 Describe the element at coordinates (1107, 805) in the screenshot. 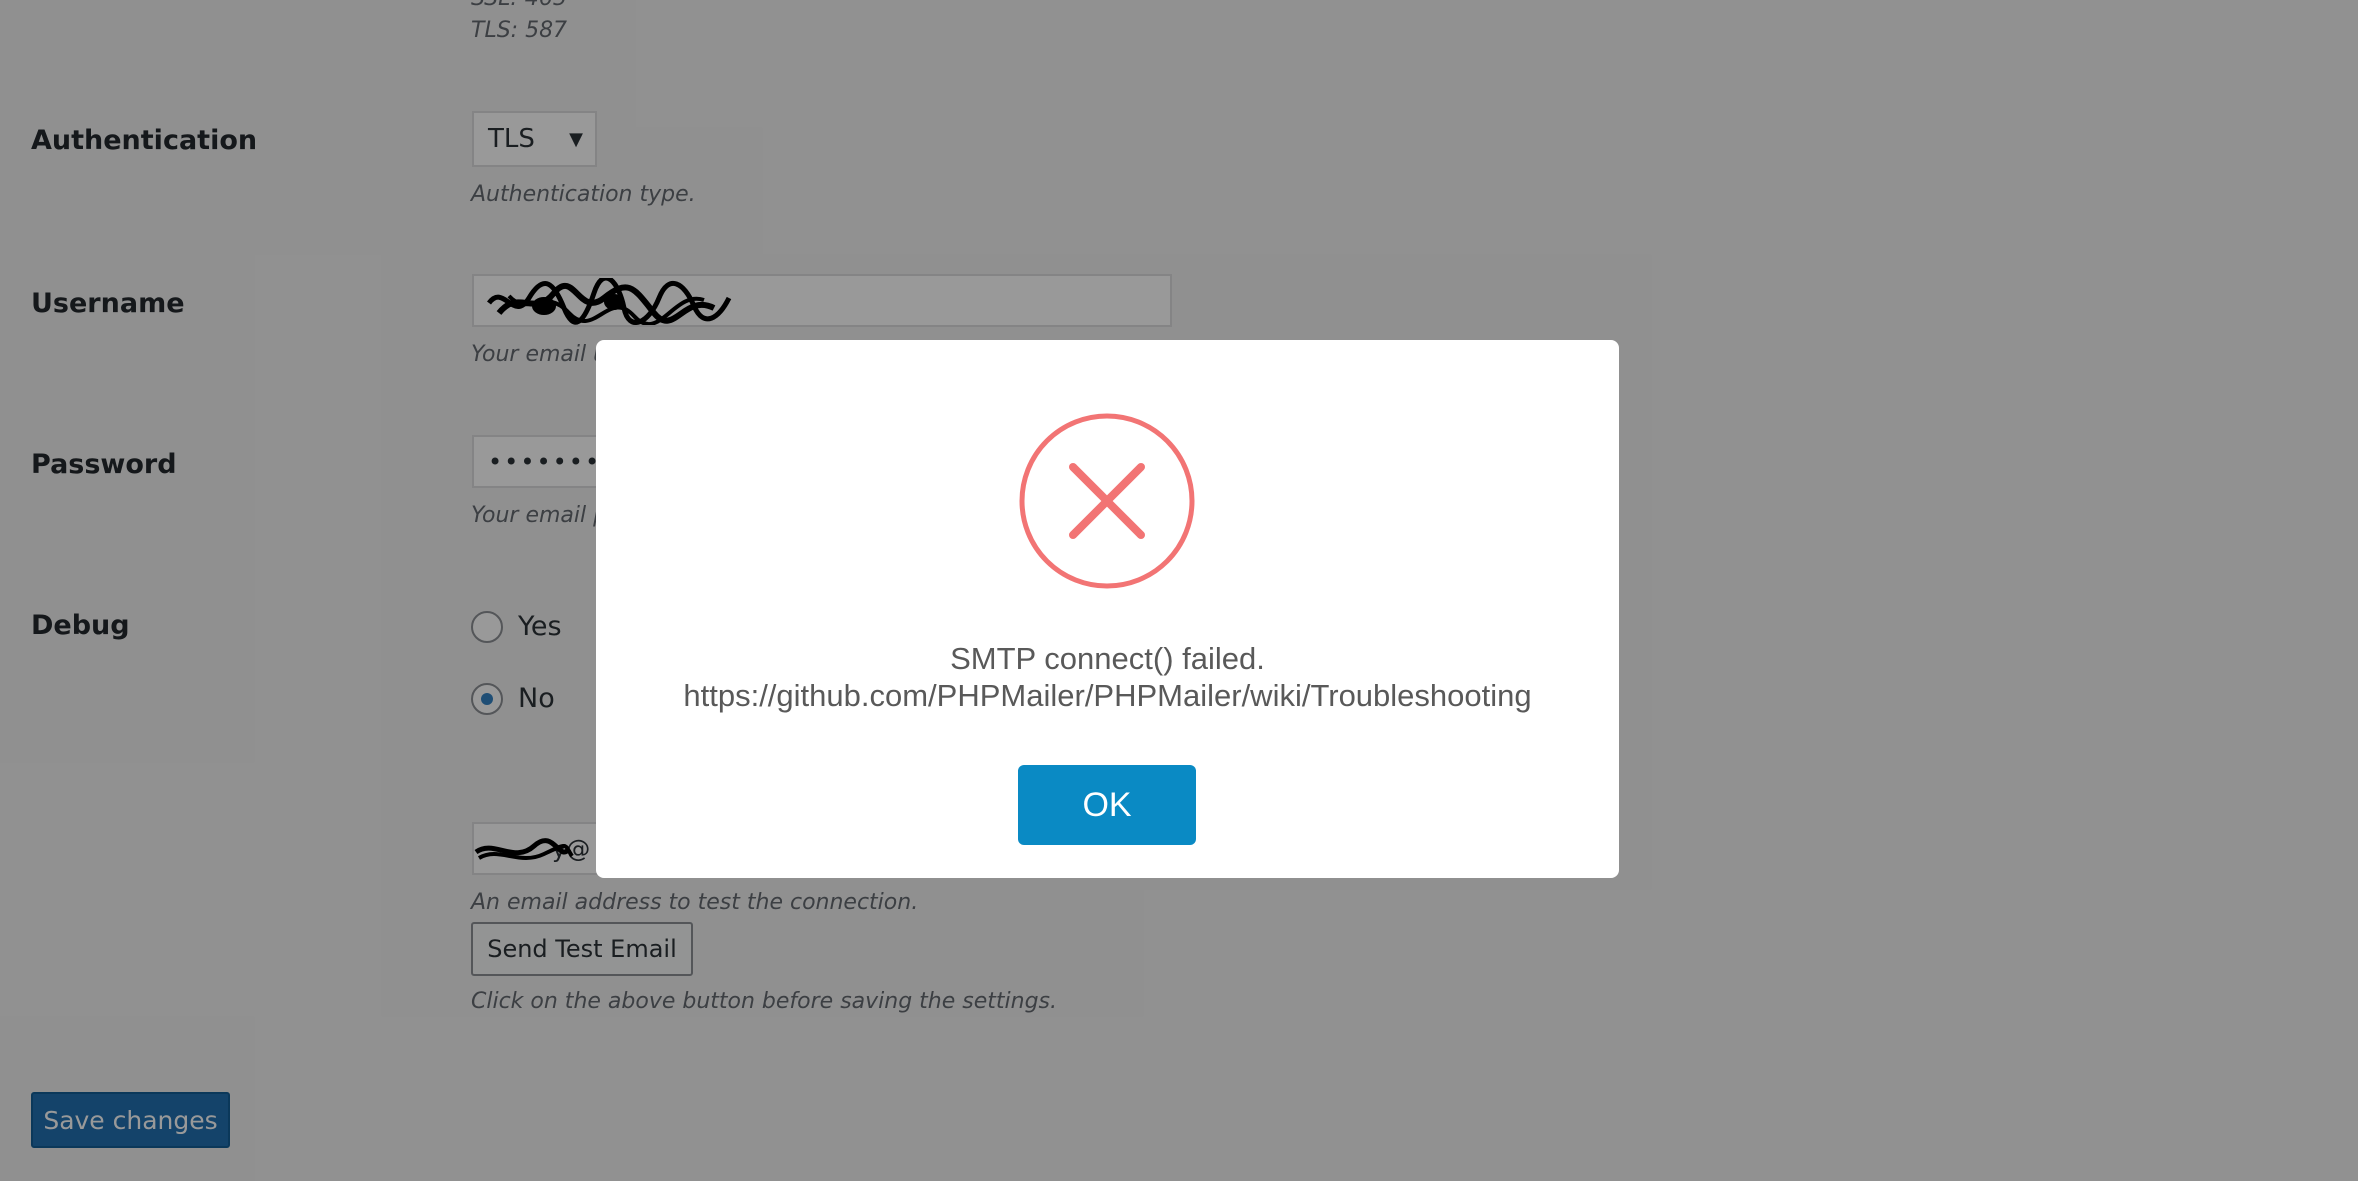

I see `ok-button: OK` at that location.